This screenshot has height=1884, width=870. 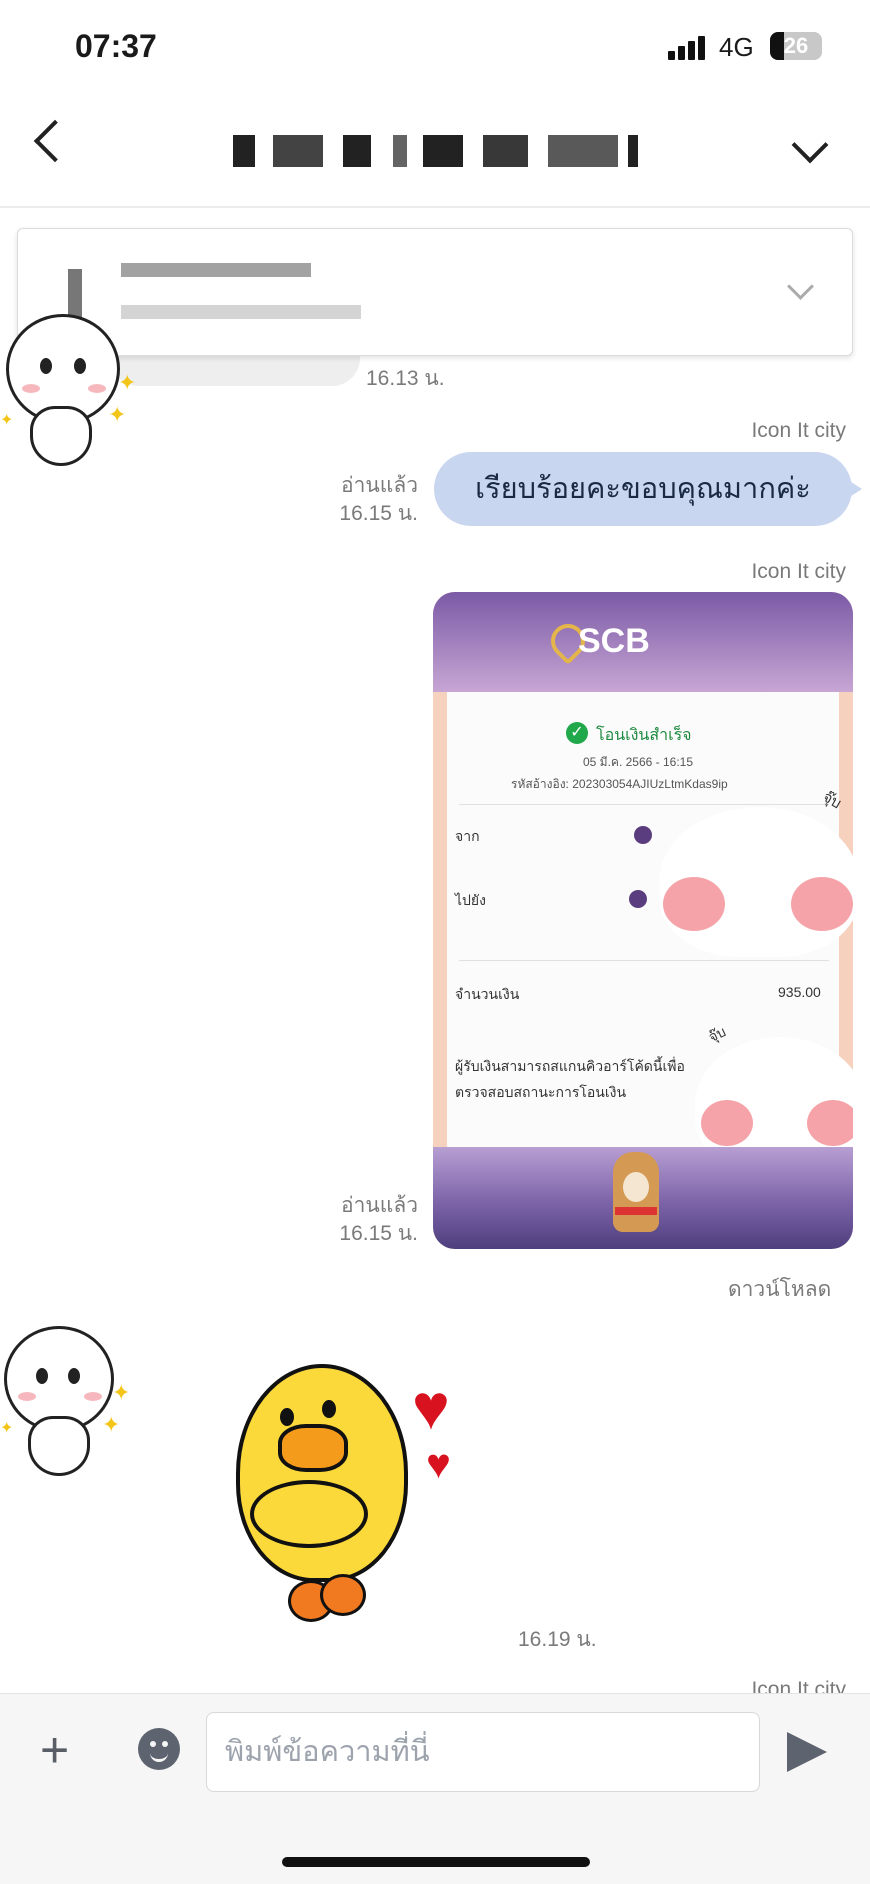 I want to click on transfer-status: โอนเงินสำเร็จ, so click(x=644, y=735).